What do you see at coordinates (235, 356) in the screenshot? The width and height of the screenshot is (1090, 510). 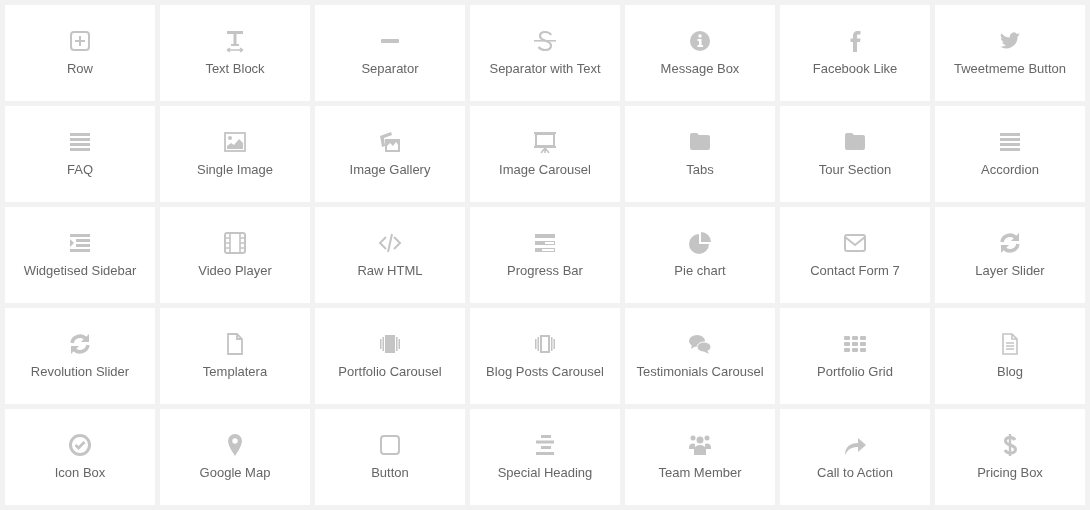 I see `element-tile: Templatera` at bounding box center [235, 356].